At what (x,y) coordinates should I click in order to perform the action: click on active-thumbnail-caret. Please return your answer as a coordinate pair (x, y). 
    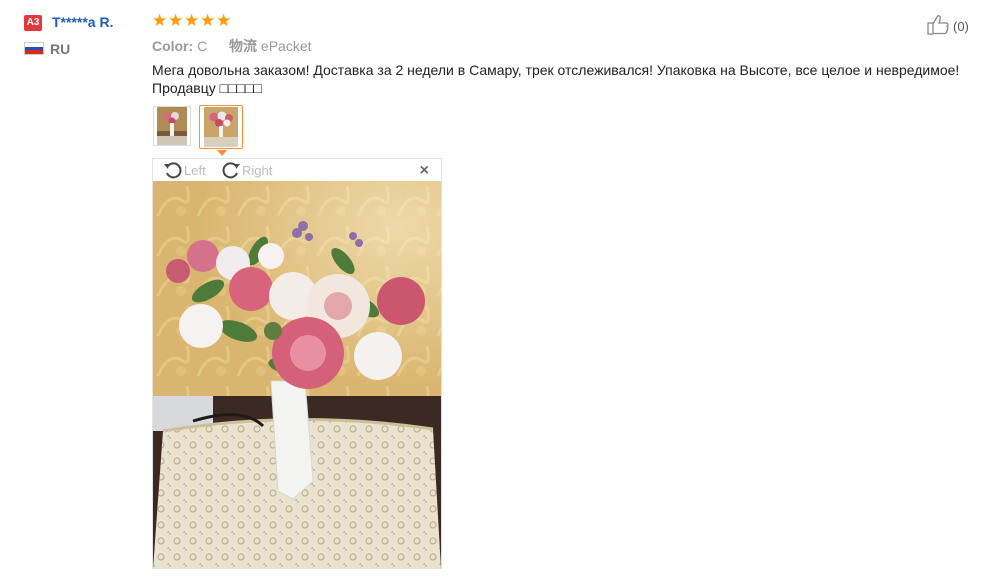
    Looking at the image, I should click on (222, 153).